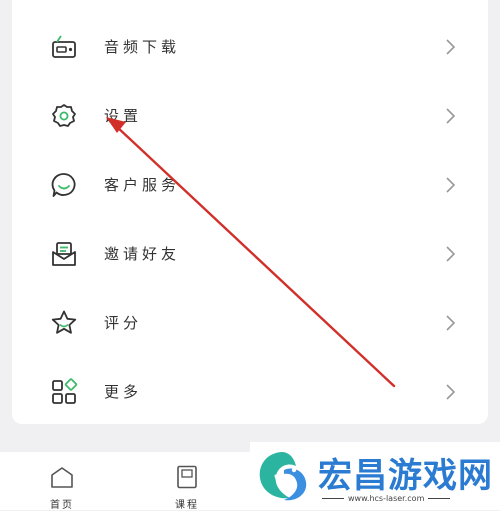 This screenshot has height=511, width=500. What do you see at coordinates (250, 322) in the screenshot?
I see `menu-item-rating: 评分` at bounding box center [250, 322].